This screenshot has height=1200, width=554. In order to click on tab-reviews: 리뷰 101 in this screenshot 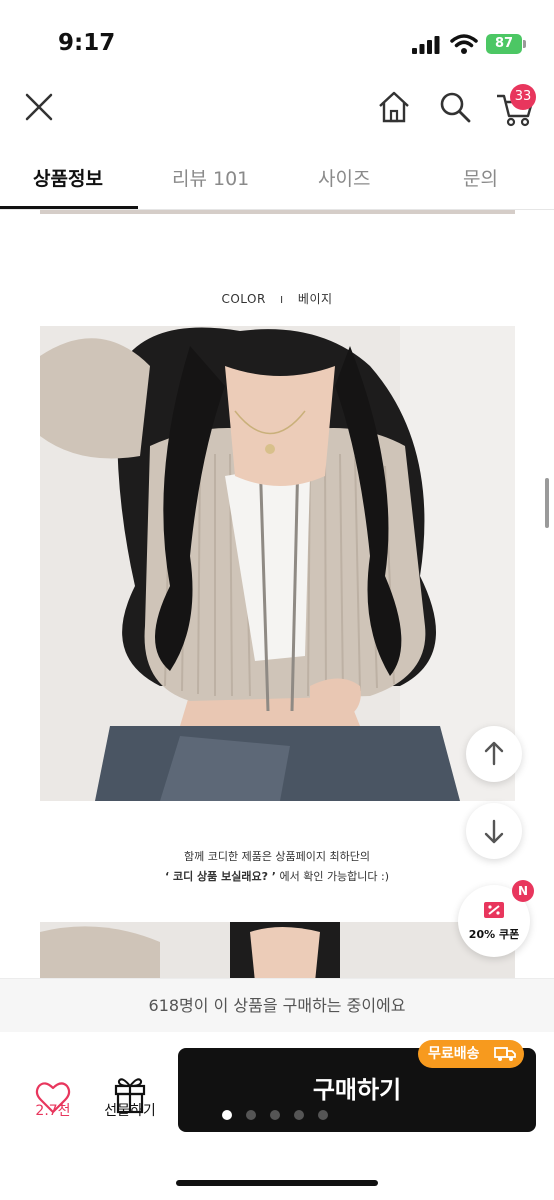, I will do `click(210, 177)`.